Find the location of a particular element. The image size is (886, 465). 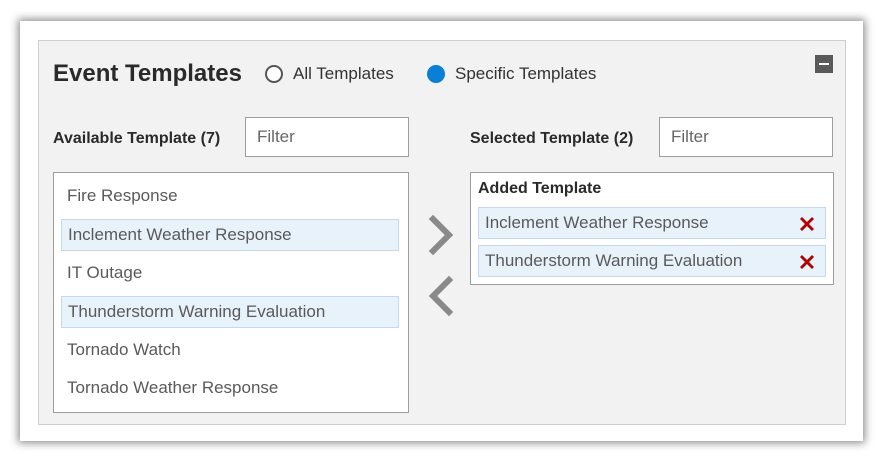

radio-unchecked-icon is located at coordinates (274, 74).